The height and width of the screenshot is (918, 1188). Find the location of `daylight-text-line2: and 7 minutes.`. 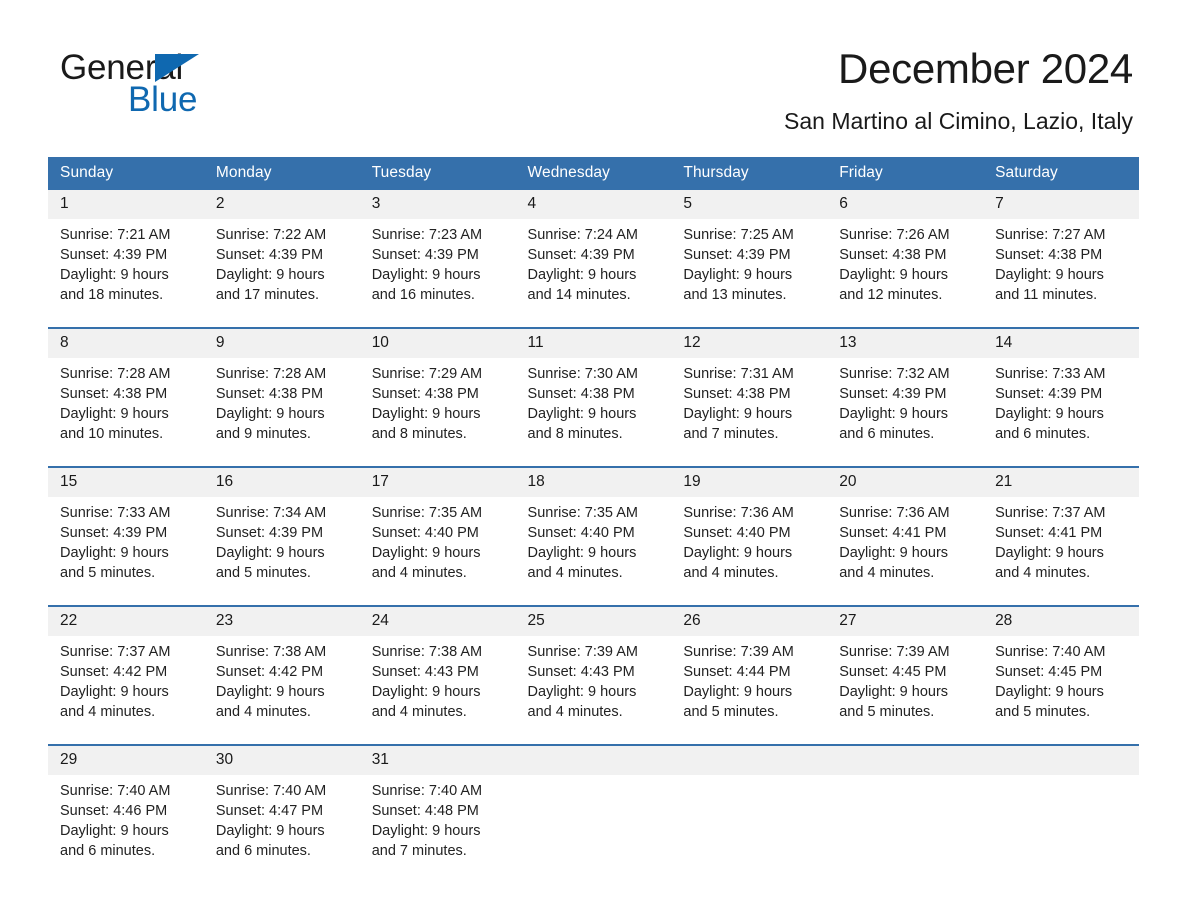

daylight-text-line2: and 7 minutes. is located at coordinates (731, 434).